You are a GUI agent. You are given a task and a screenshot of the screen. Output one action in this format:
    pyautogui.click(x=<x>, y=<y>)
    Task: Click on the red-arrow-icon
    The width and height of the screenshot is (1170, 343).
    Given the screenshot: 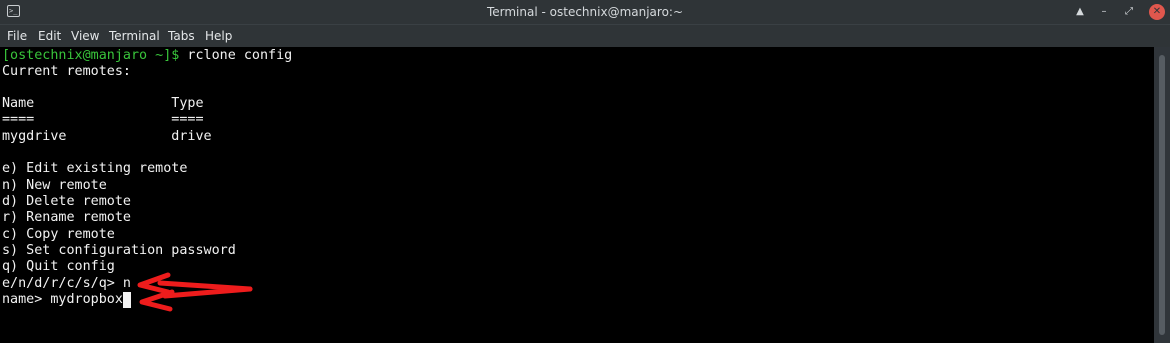 What is the action you would take?
    pyautogui.click(x=195, y=292)
    